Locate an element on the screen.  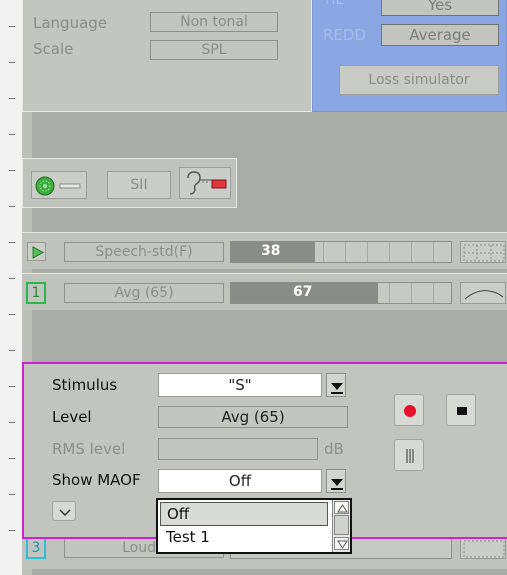
settings-panel: Language Non tonal Scale SPL is located at coordinates (167, 56).